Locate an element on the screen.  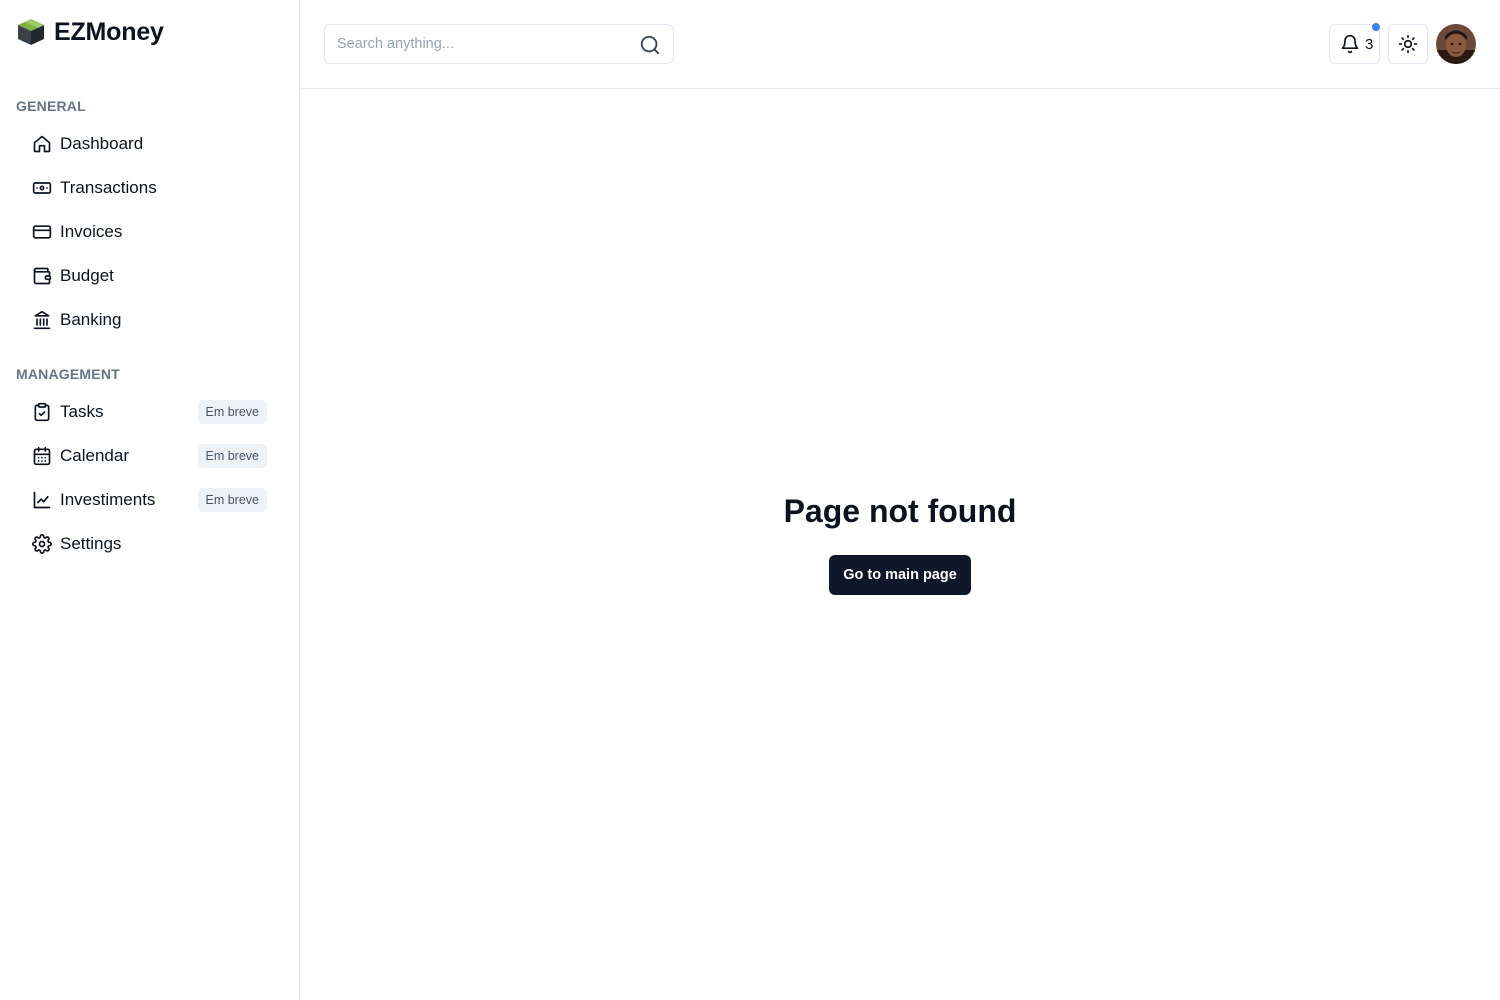
sidebar-item-label: Investiments is located at coordinates (108, 499).